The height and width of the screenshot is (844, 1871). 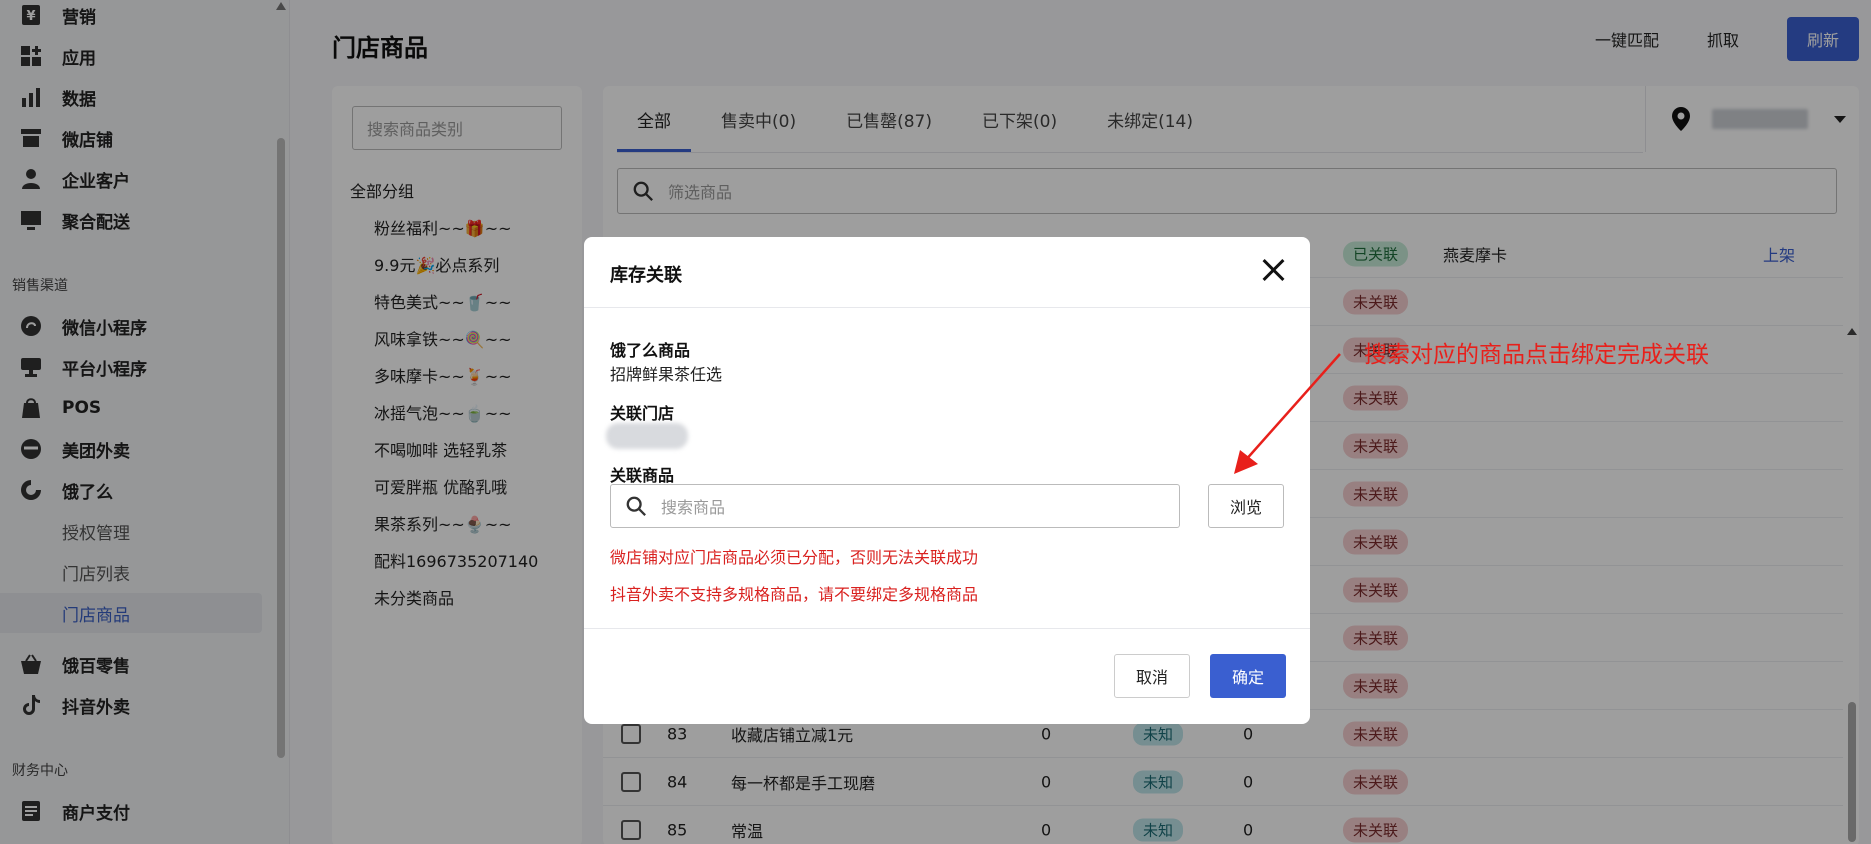 What do you see at coordinates (1536, 355) in the screenshot?
I see `annotation-text: 搜索对应的商品点击绑定完成关联` at bounding box center [1536, 355].